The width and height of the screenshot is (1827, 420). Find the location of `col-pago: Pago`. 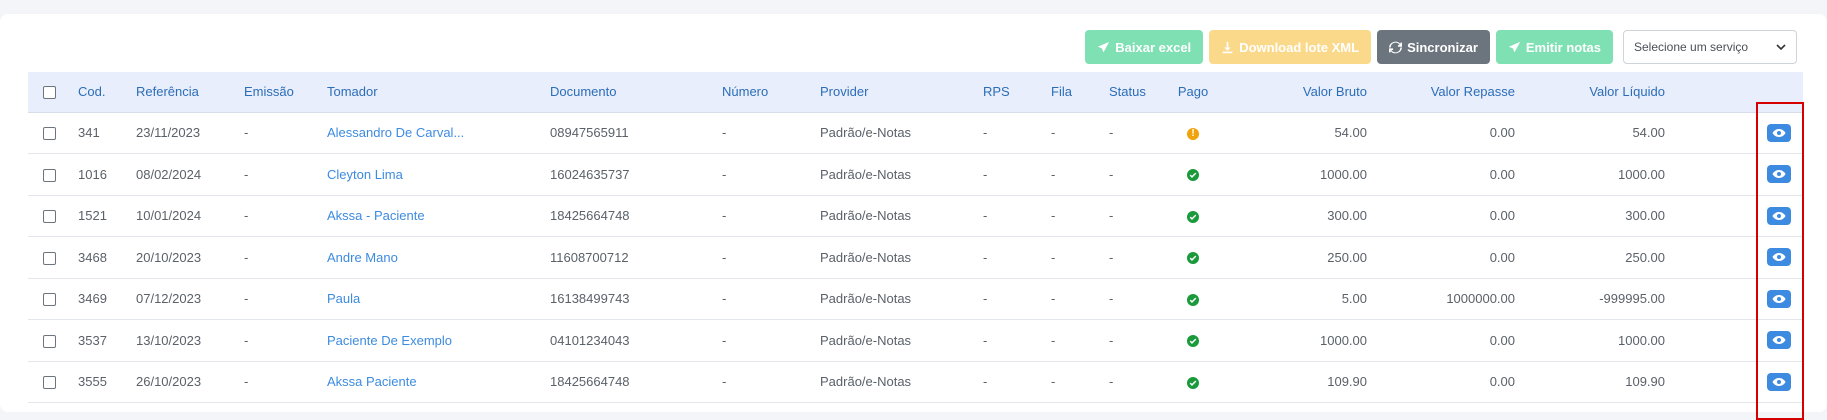

col-pago: Pago is located at coordinates (1193, 92).